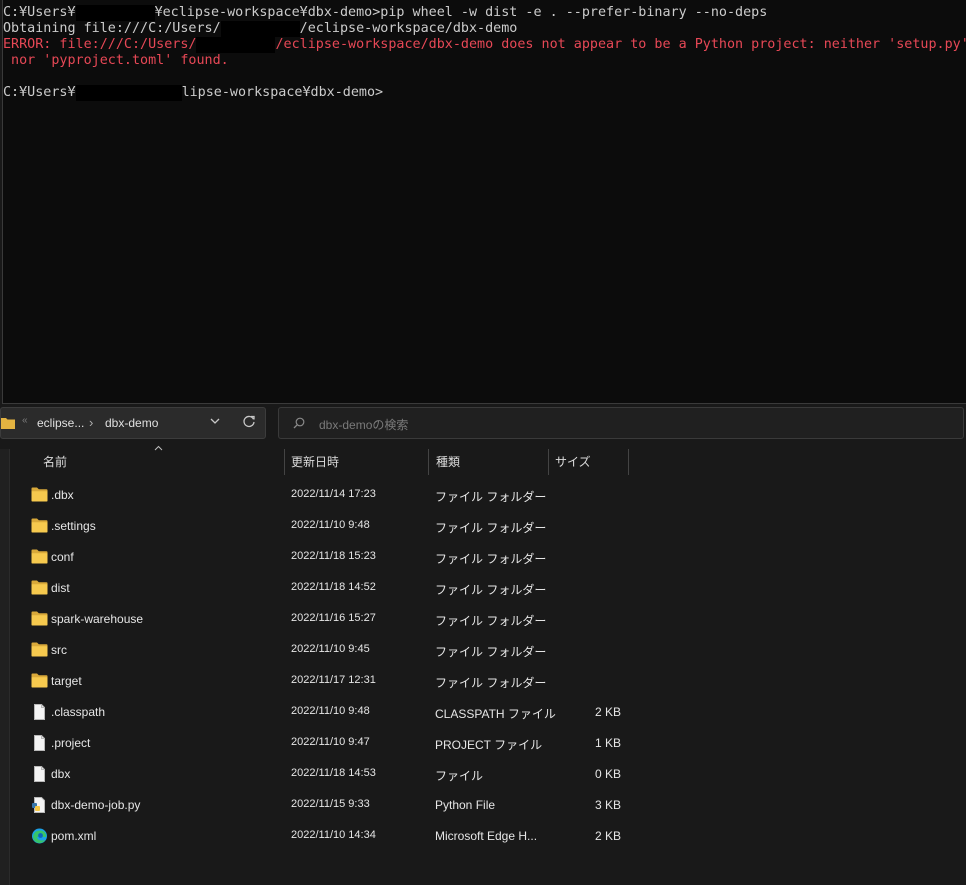  What do you see at coordinates (78, 712) in the screenshot?
I see `file-name: .classpath` at bounding box center [78, 712].